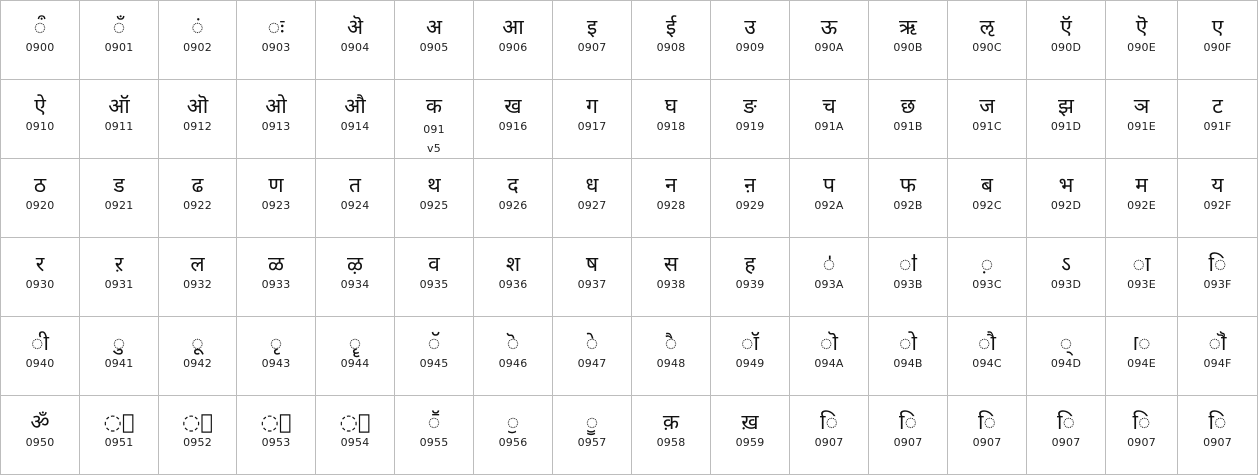 The image size is (1258, 475). I want to click on codepoint-label: 0916, so click(513, 126).